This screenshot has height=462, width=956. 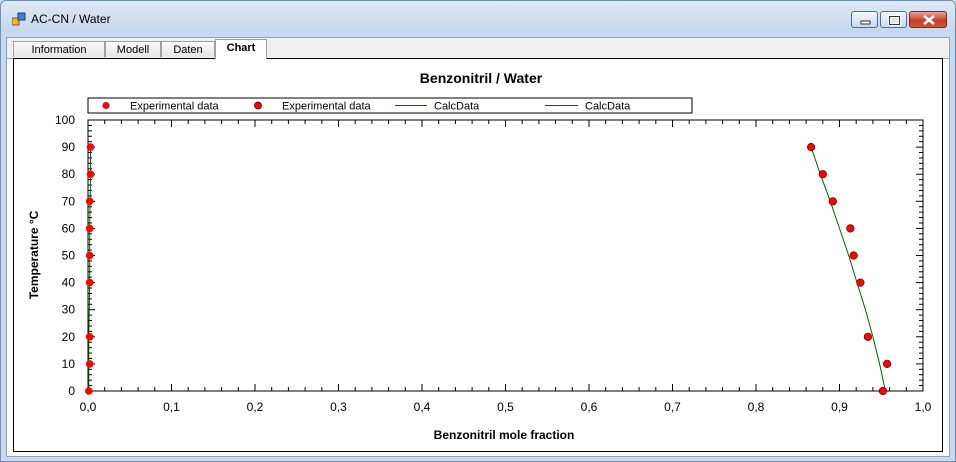 What do you see at coordinates (69, 337) in the screenshot?
I see `y-tick-label: 20` at bounding box center [69, 337].